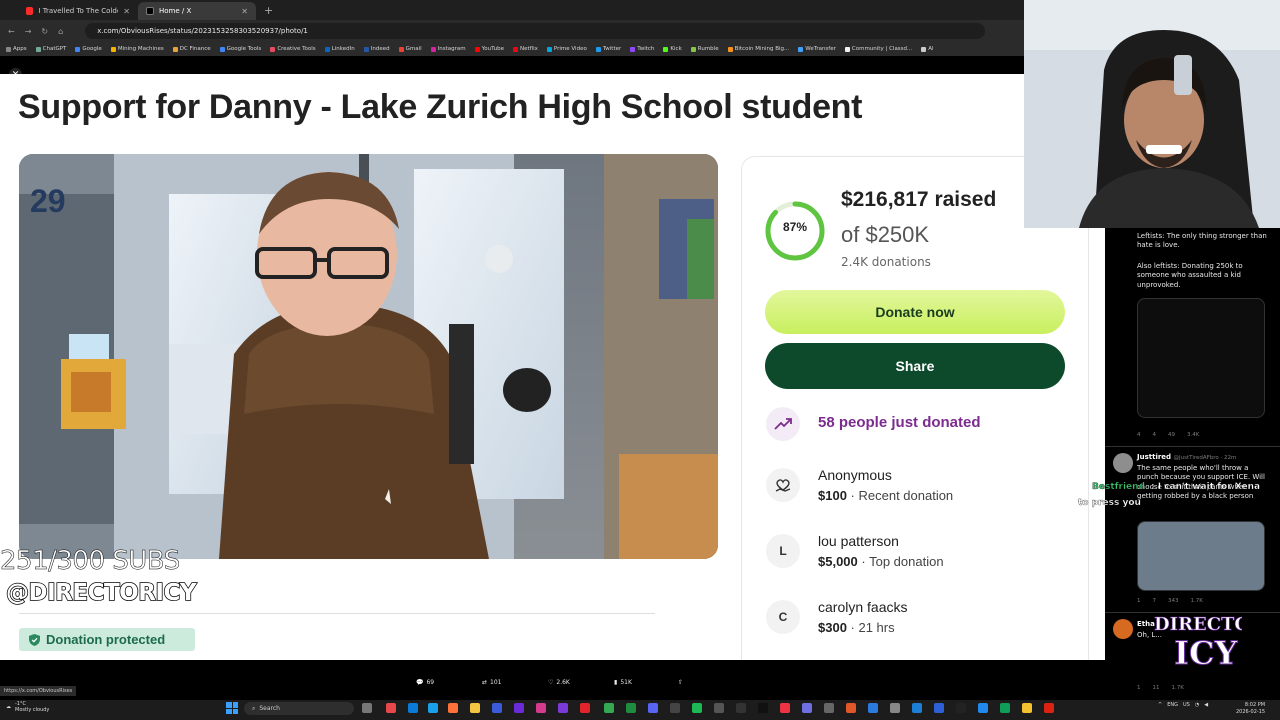 The width and height of the screenshot is (1280, 720). What do you see at coordinates (293, 49) in the screenshot?
I see `bookmark-item: Creative Tools` at bounding box center [293, 49].